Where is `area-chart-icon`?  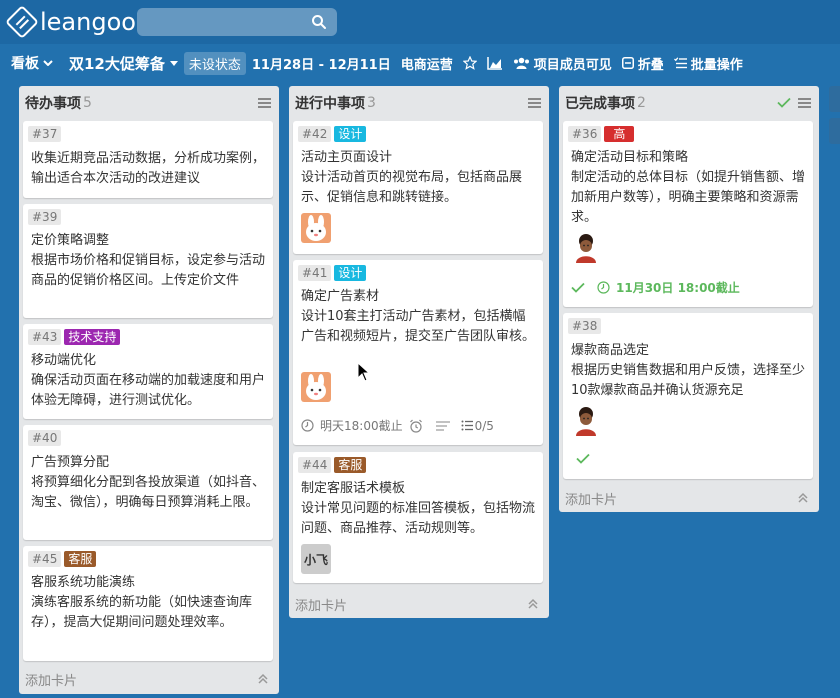 area-chart-icon is located at coordinates (494, 63).